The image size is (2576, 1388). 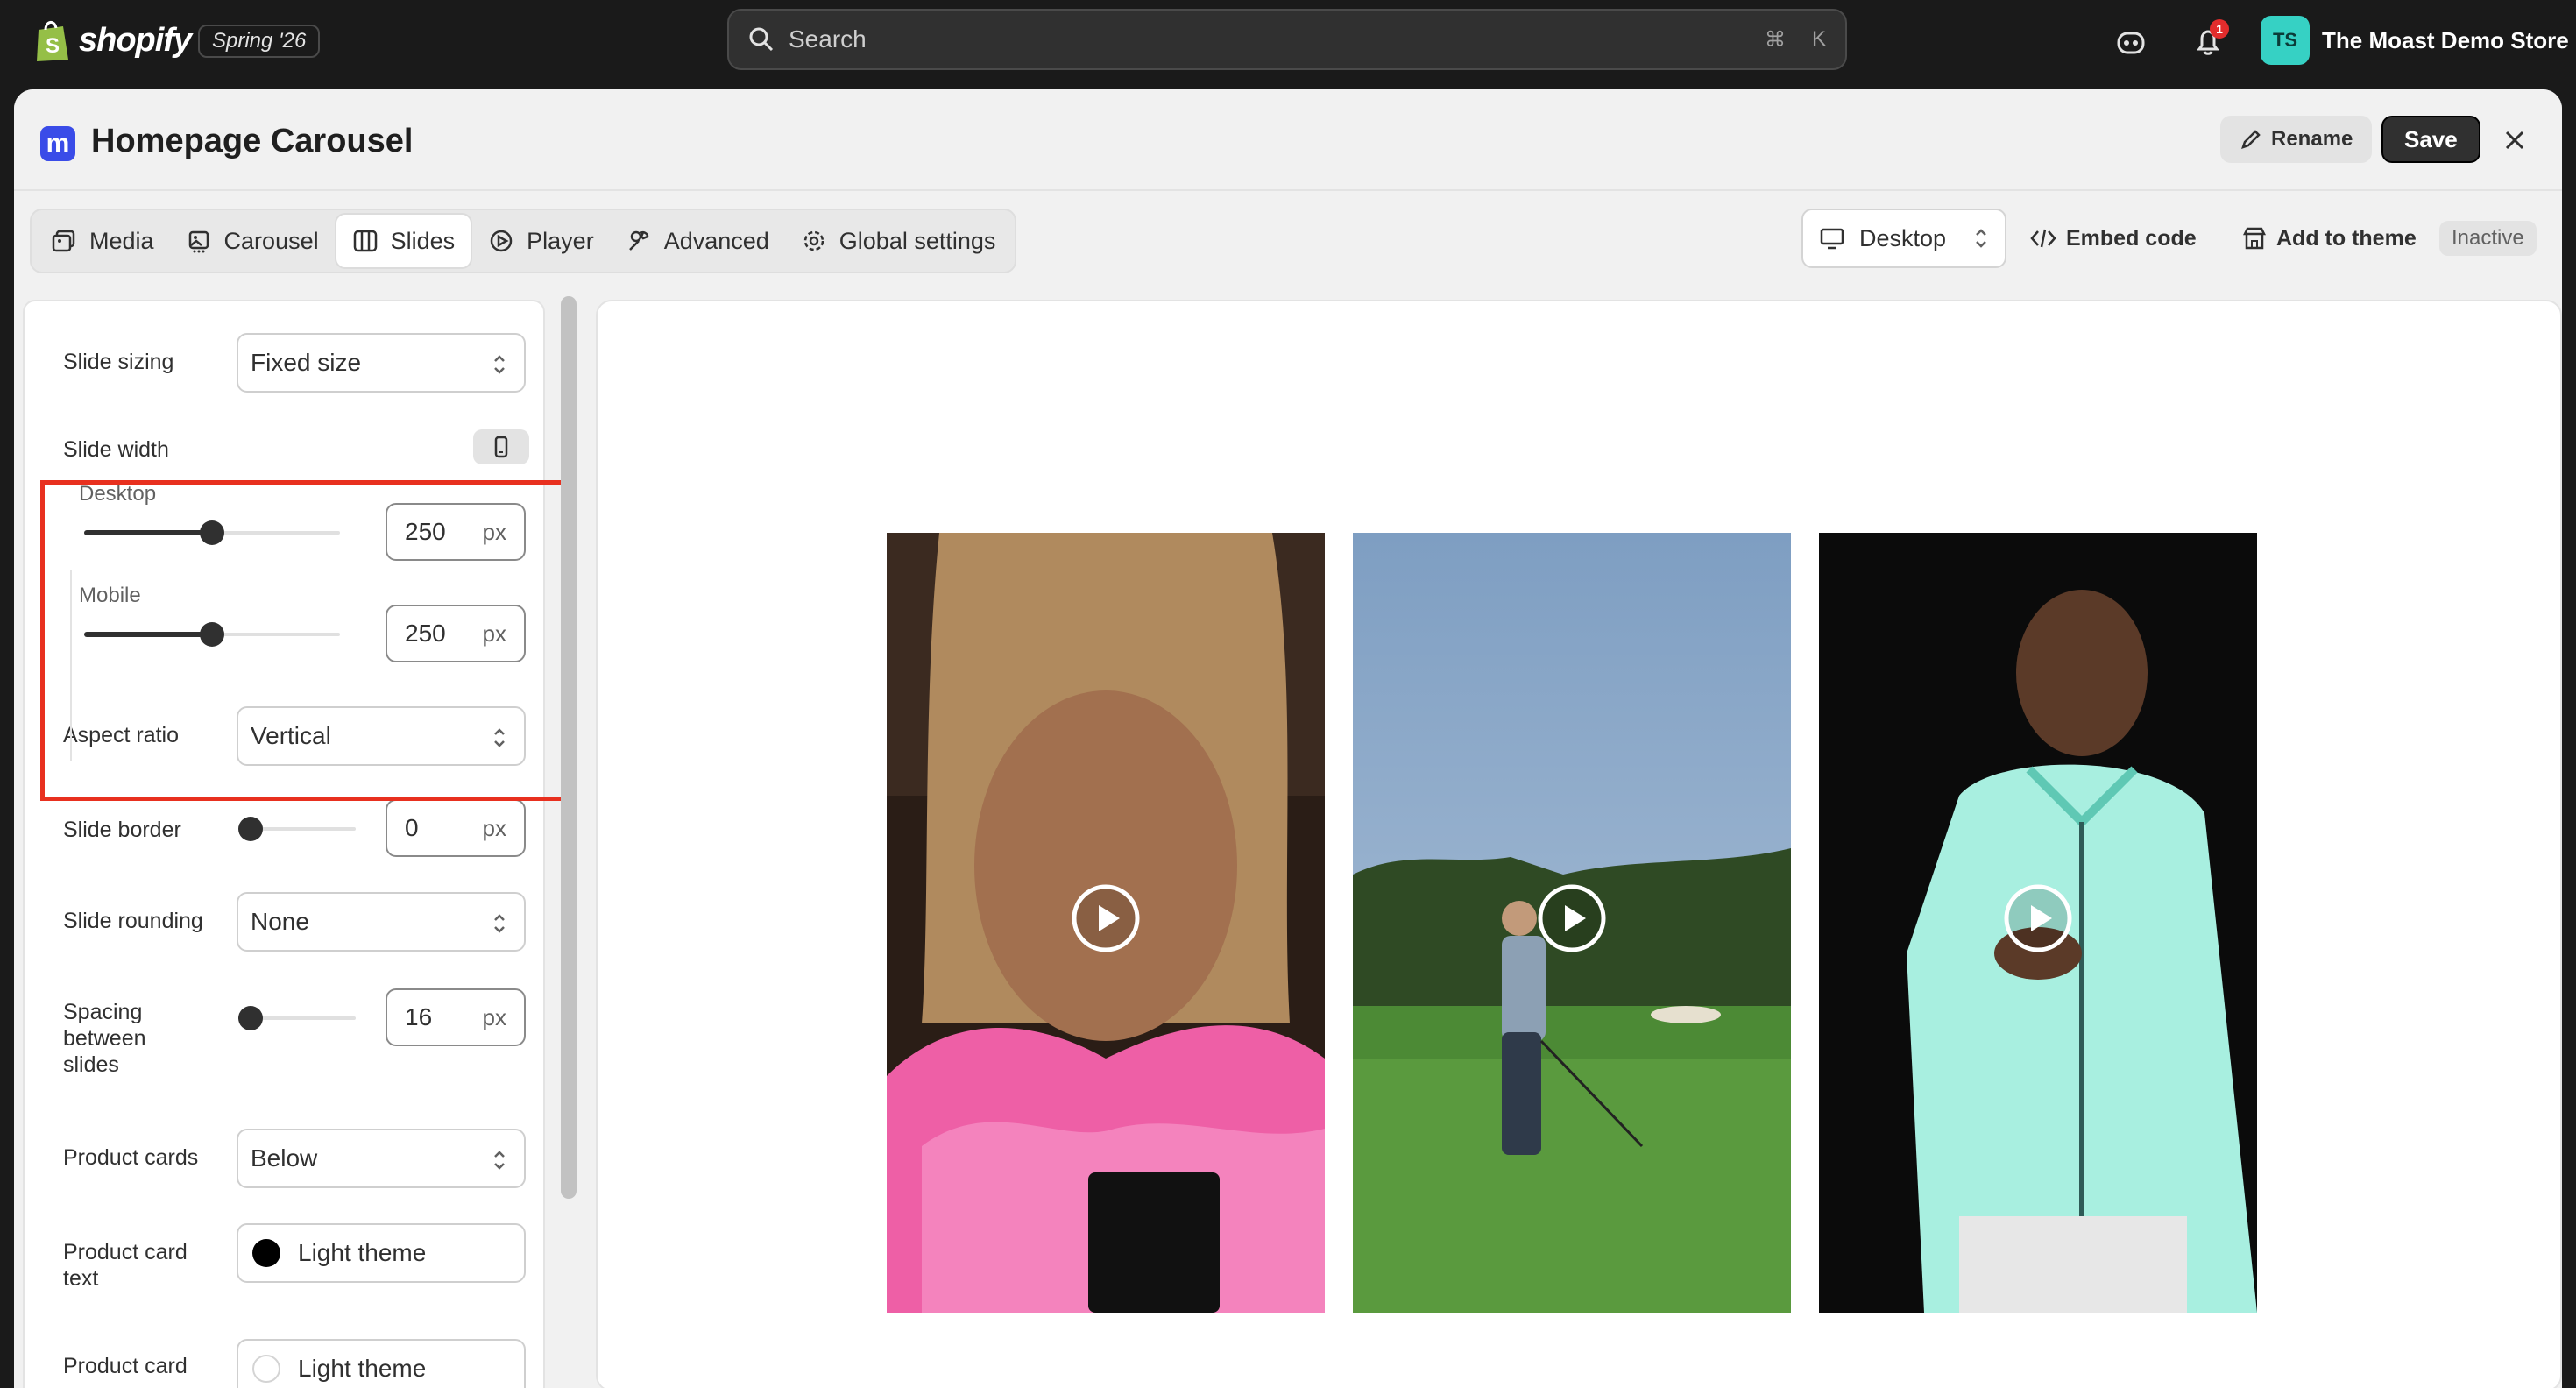 What do you see at coordinates (2131, 42) in the screenshot?
I see `sidekick-icon` at bounding box center [2131, 42].